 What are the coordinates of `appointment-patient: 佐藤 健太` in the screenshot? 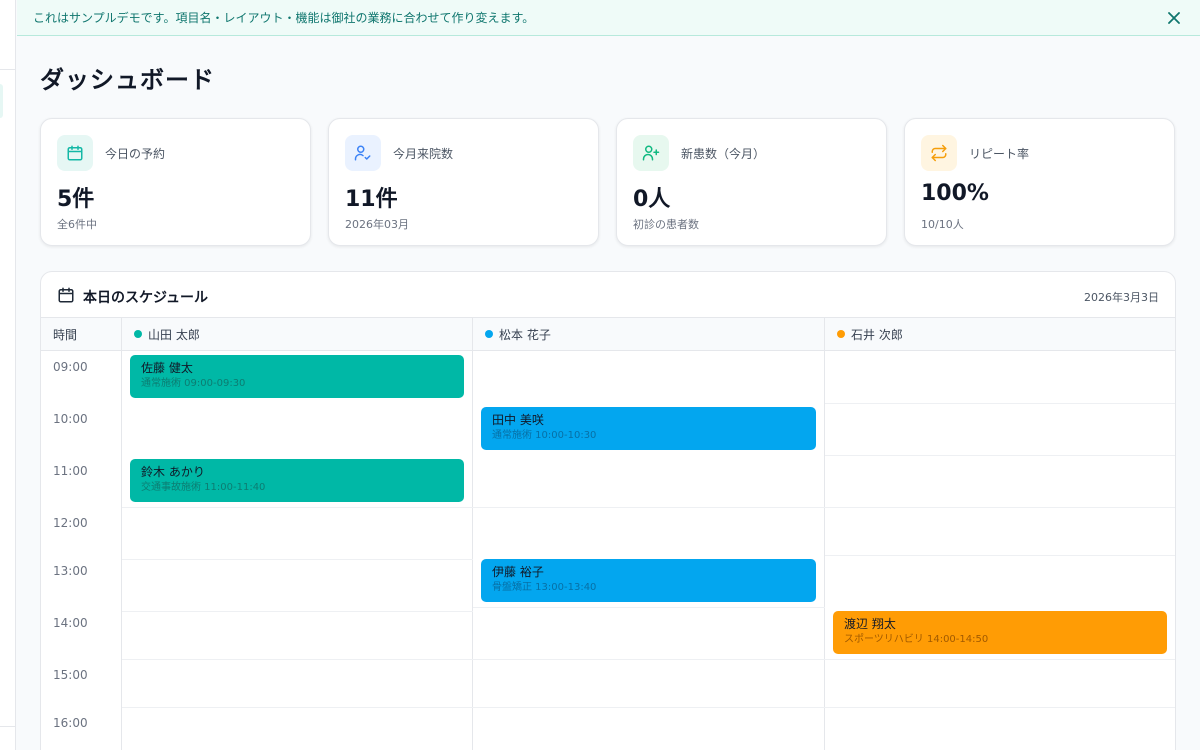 It's located at (167, 368).